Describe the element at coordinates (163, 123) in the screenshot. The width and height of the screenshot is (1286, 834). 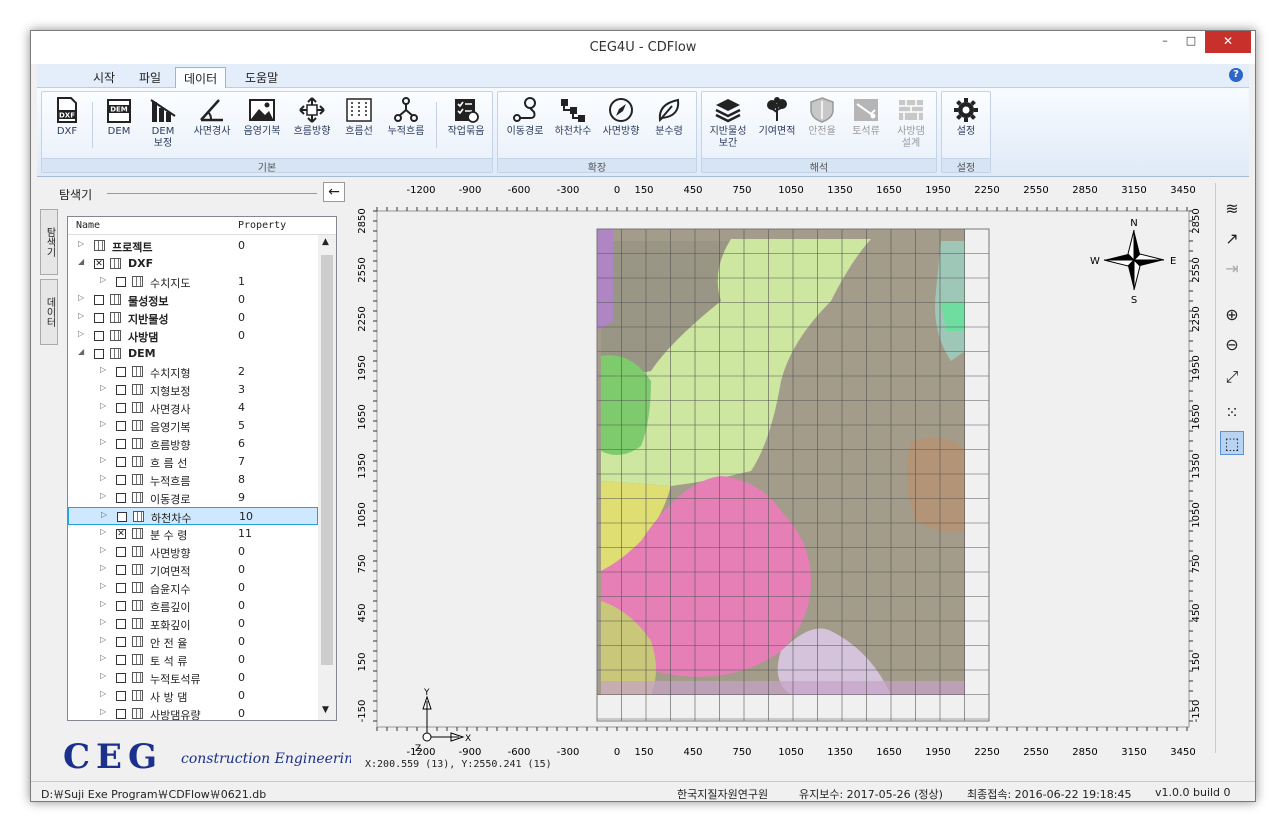
I see `dem-correction-button: DEM 보정` at that location.